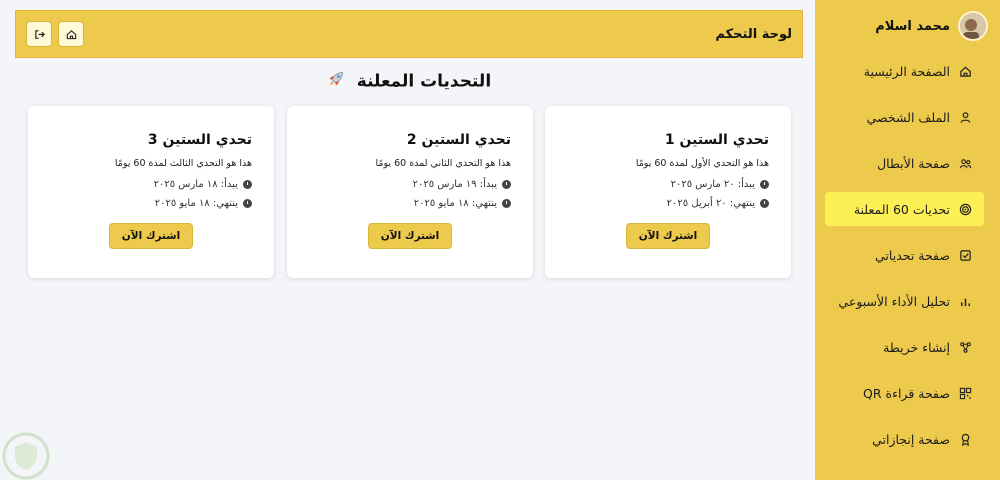 Image resolution: width=1000 pixels, height=480 pixels. What do you see at coordinates (183, 163) in the screenshot?
I see `card-description: هذا هو التحدي الثالث لمدة 60 يومًا` at bounding box center [183, 163].